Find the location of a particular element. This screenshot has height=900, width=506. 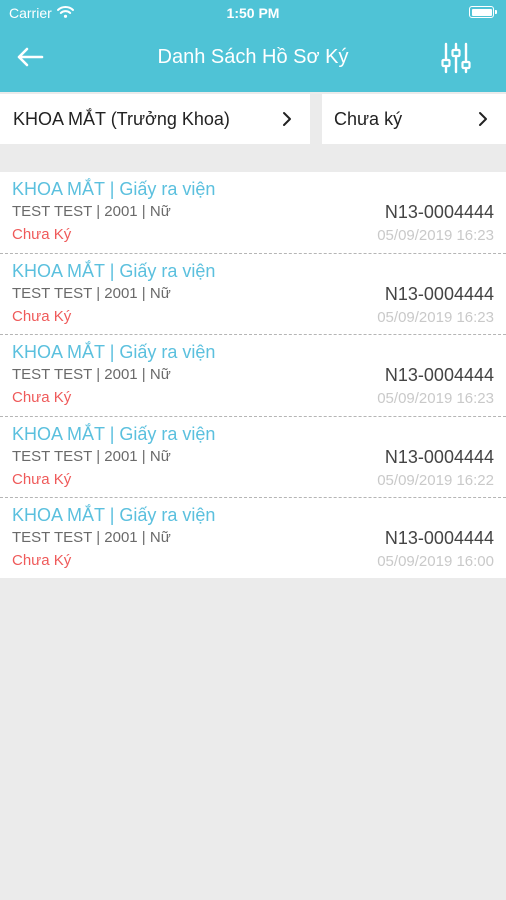

page-title: Danh Sách Hồ Sơ Ký is located at coordinates (253, 57).